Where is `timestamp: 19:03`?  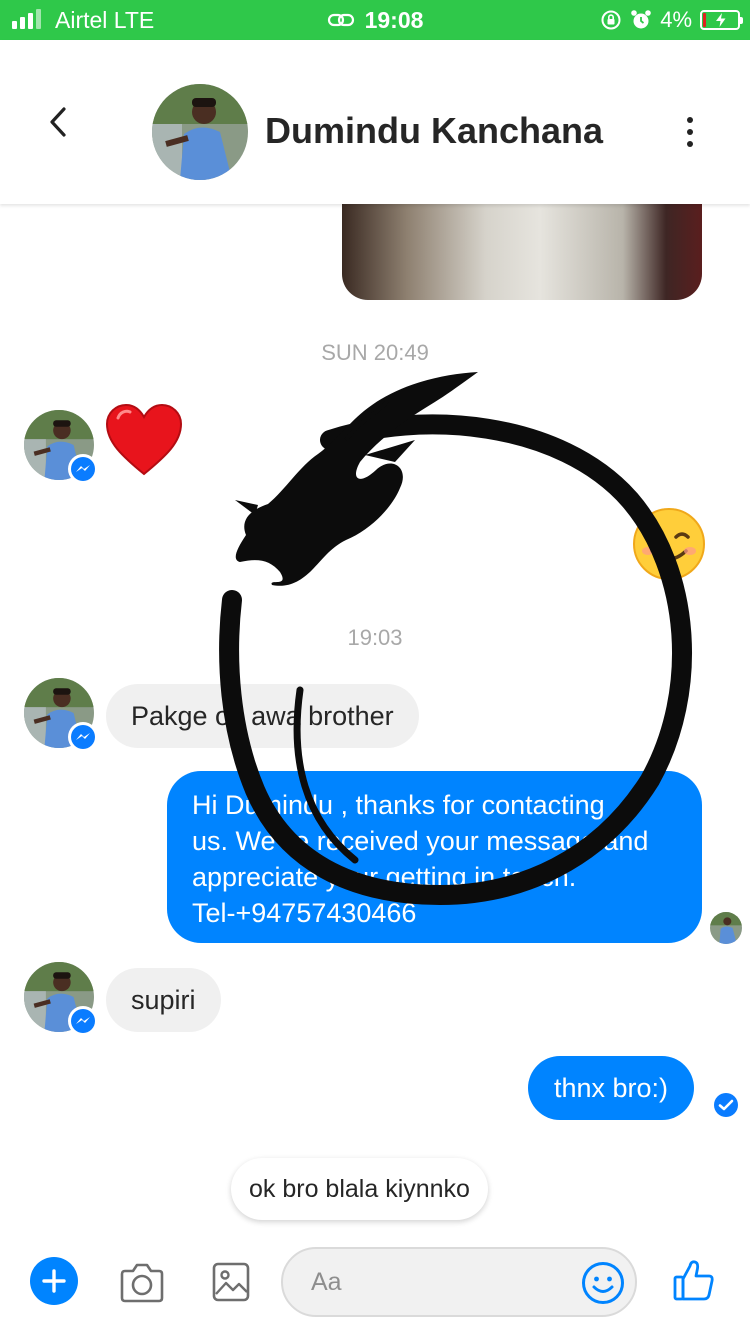
timestamp: 19:03 is located at coordinates (375, 637).